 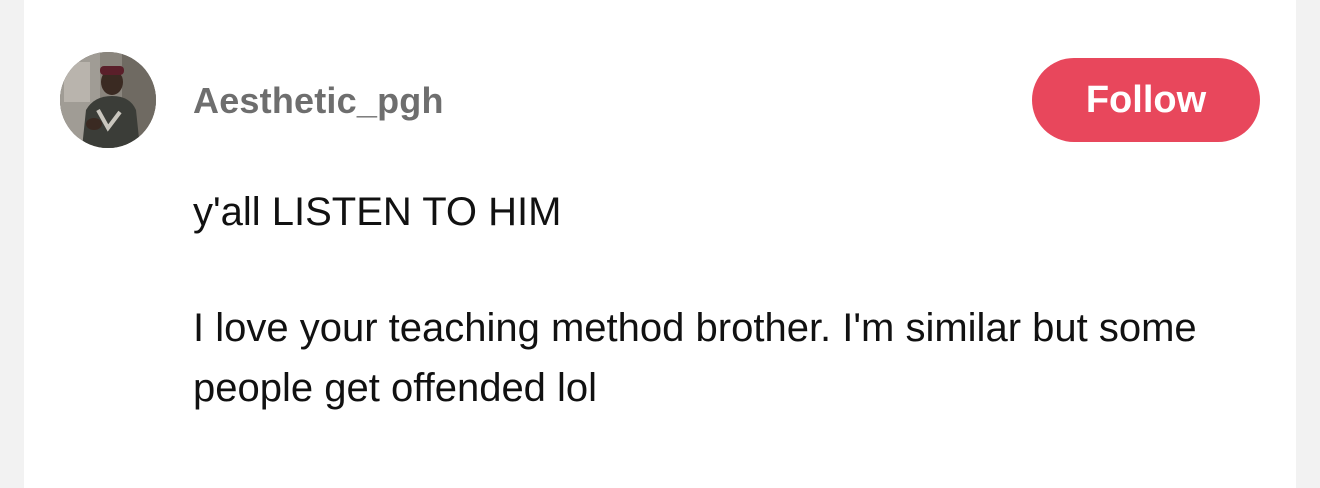 What do you see at coordinates (318, 101) in the screenshot?
I see `author-username: Aesthetic_pgh` at bounding box center [318, 101].